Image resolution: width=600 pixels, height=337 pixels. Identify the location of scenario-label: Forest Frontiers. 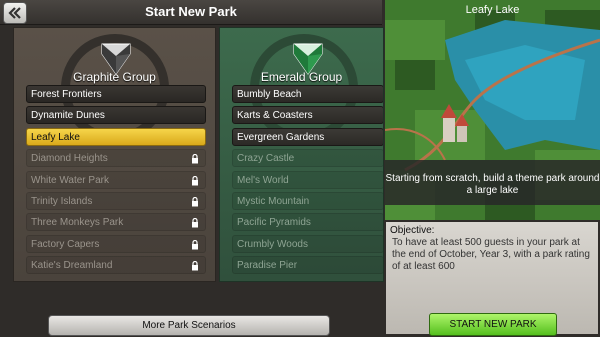
(66, 94).